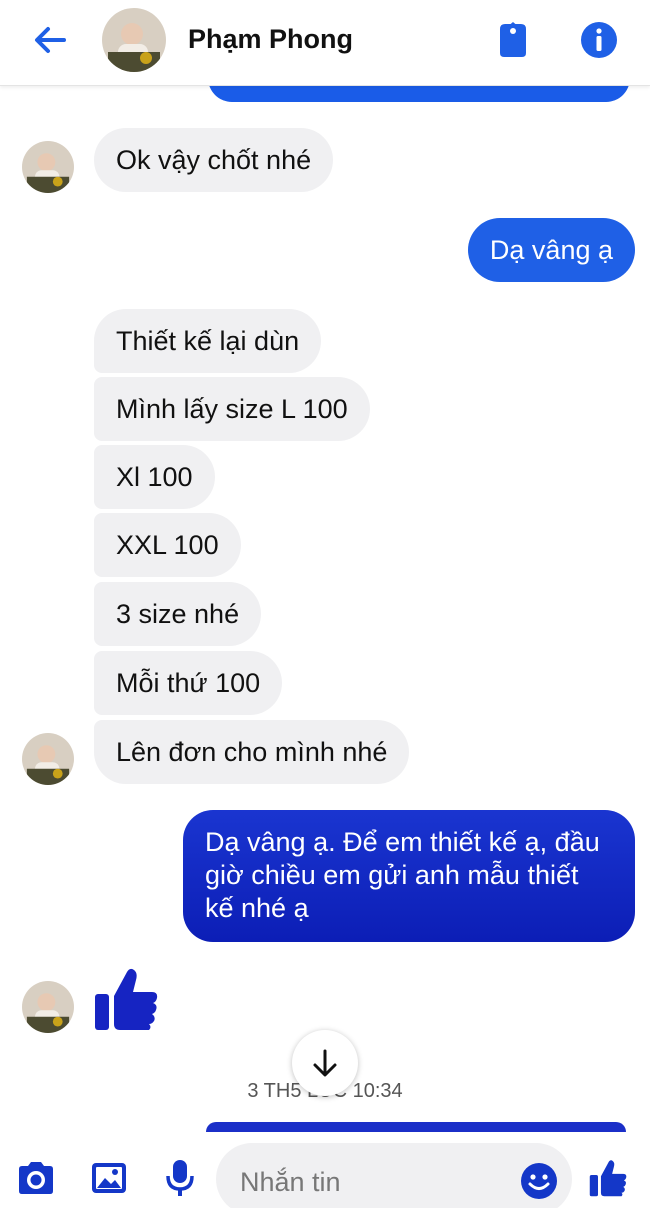 The width and height of the screenshot is (650, 1208). I want to click on message-line: Dạ vâng ạ. Để em thiết kế ạ, đầu, so click(402, 842).